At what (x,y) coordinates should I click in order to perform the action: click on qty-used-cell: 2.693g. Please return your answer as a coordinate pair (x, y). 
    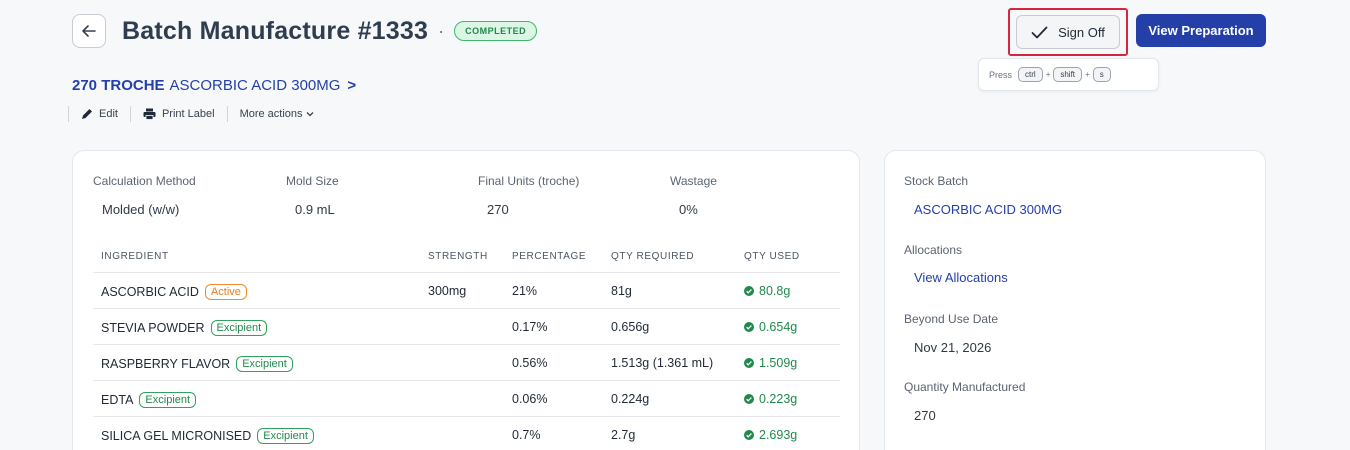
    Looking at the image, I should click on (770, 435).